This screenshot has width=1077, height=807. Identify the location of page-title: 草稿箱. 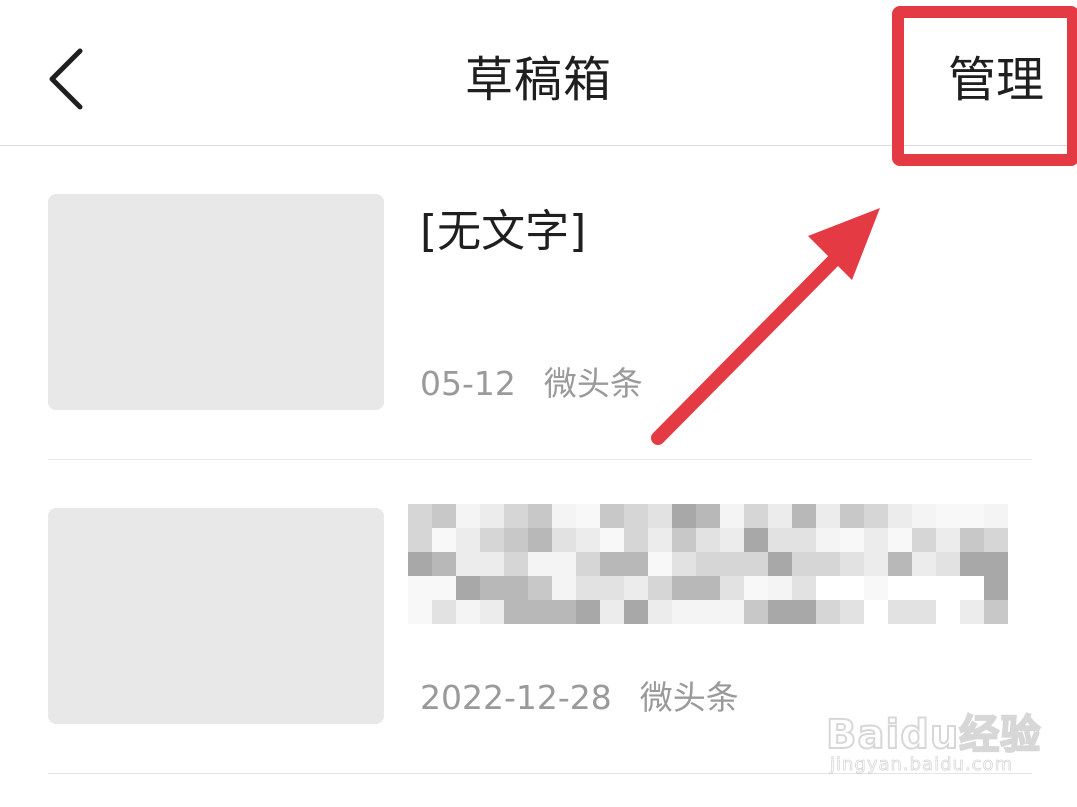
(538, 80).